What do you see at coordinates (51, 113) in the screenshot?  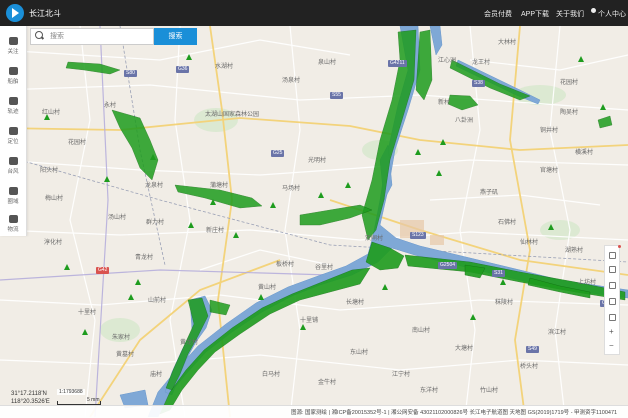 I see `place-label: 红山村` at bounding box center [51, 113].